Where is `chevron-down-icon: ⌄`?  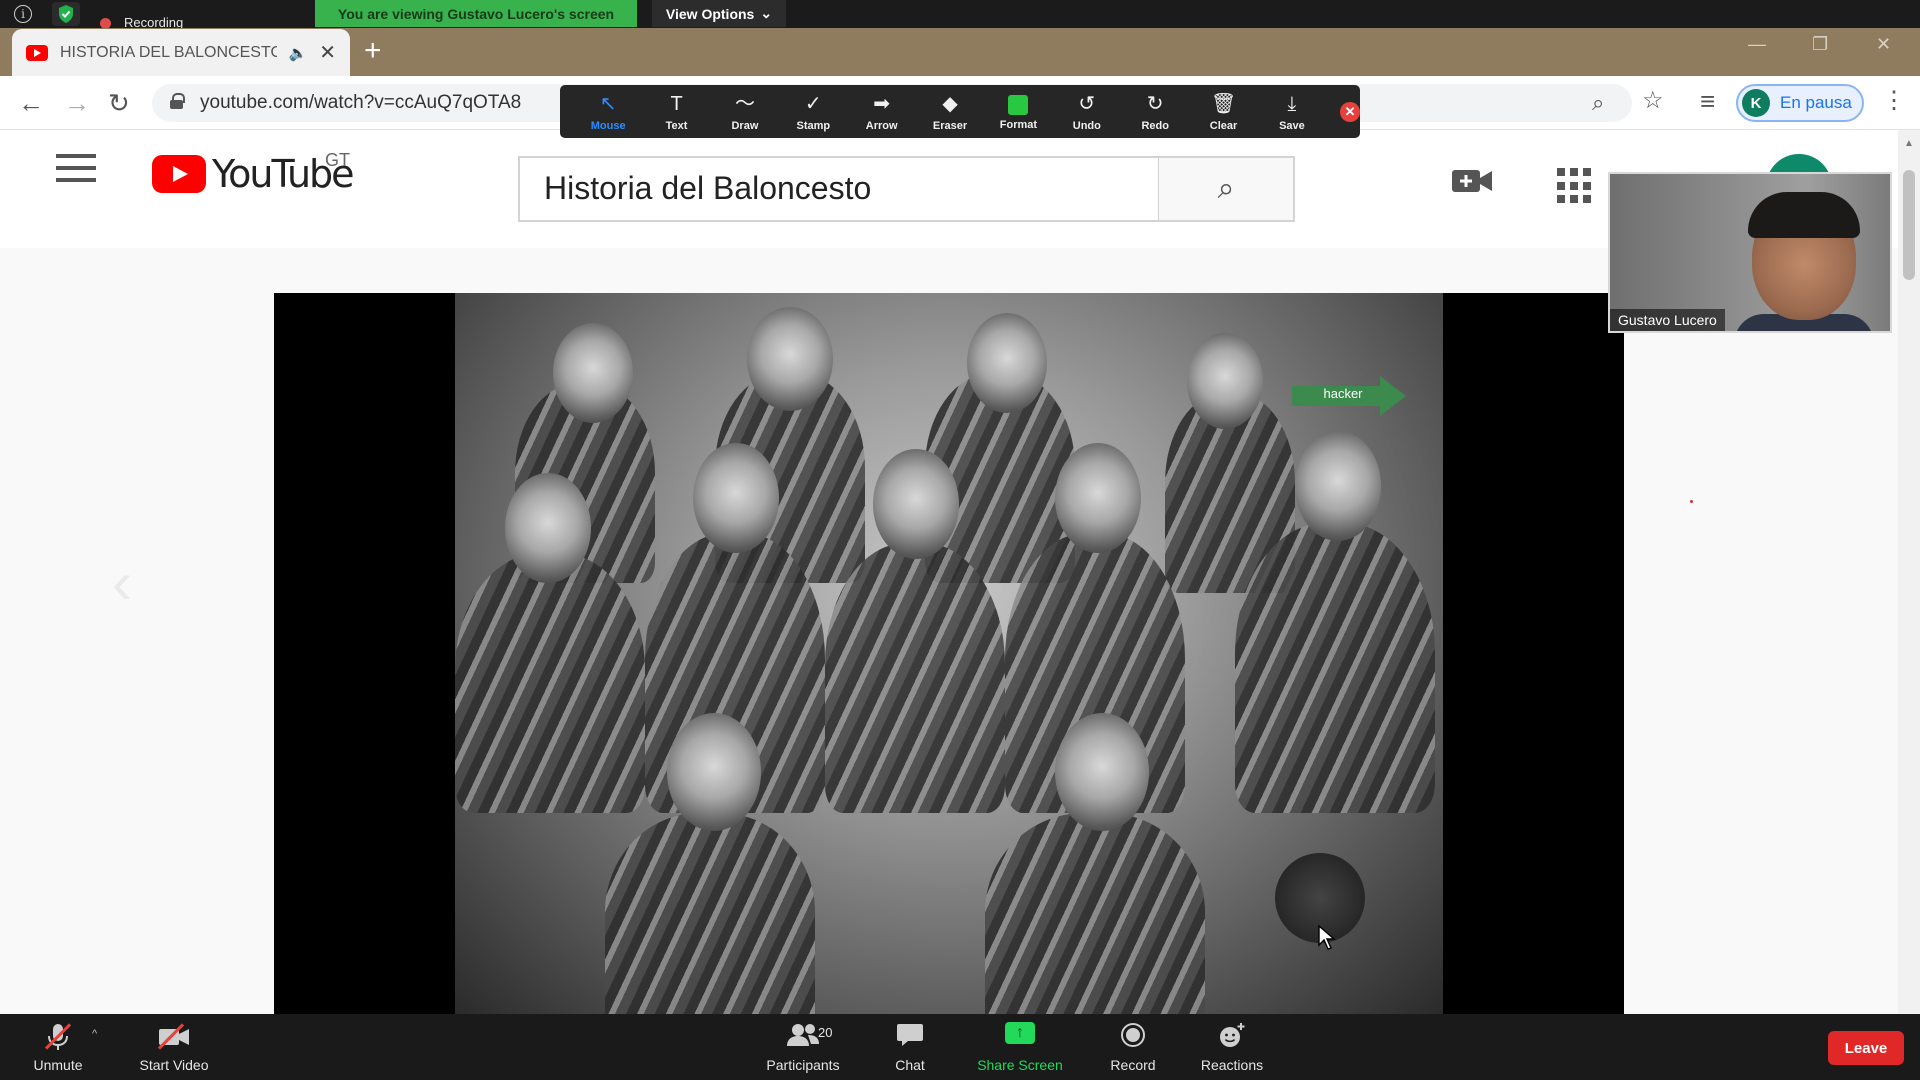
chevron-down-icon: ⌄ is located at coordinates (766, 13).